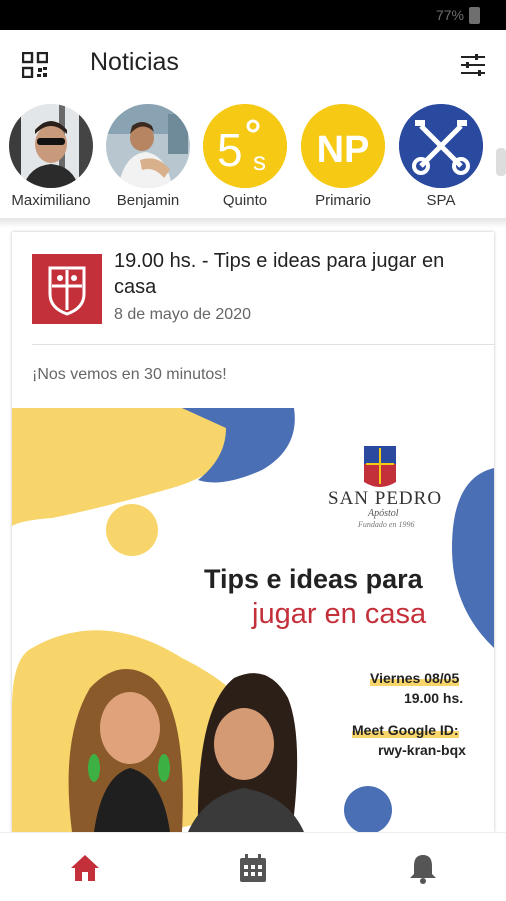 The width and height of the screenshot is (506, 901). Describe the element at coordinates (423, 868) in the screenshot. I see `bell-icon` at that location.